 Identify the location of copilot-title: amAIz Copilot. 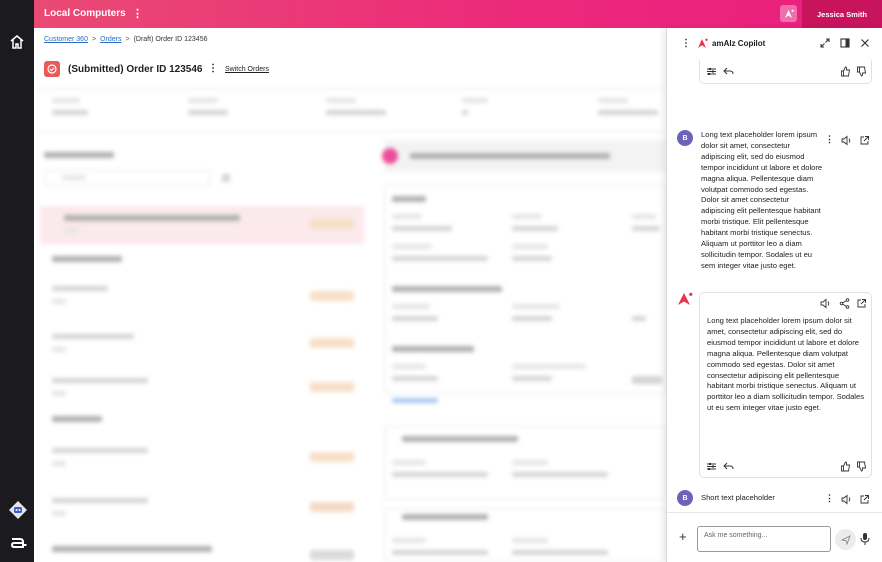
(739, 43).